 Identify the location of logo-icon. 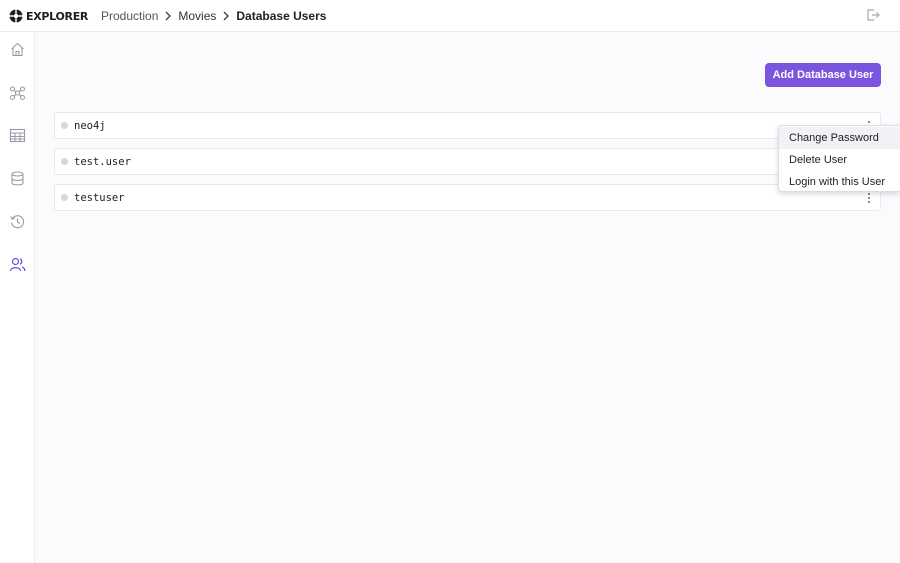
(16, 16).